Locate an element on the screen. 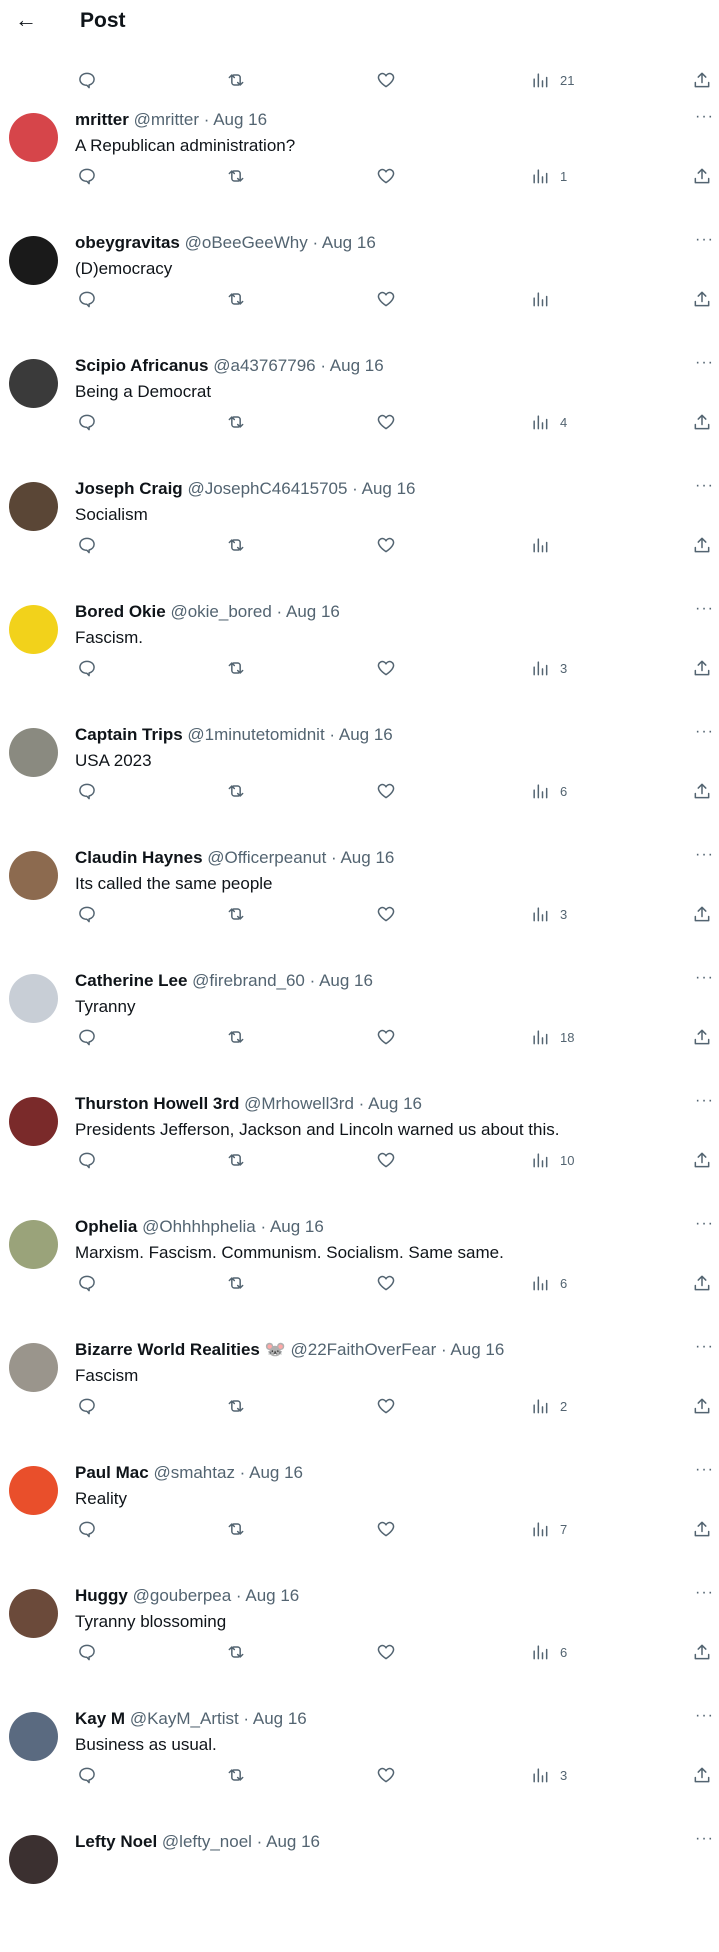 The width and height of the screenshot is (719, 1952). views-icon: 4 is located at coordinates (548, 422).